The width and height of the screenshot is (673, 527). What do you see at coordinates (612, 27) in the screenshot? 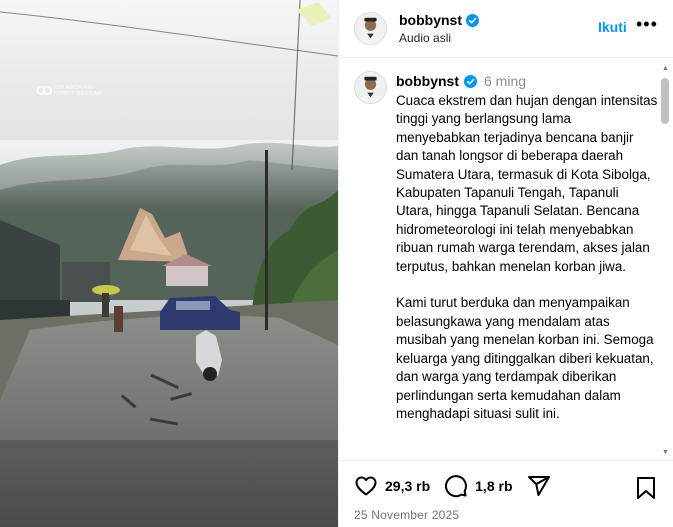
I see `follow-button: Ikuti` at bounding box center [612, 27].